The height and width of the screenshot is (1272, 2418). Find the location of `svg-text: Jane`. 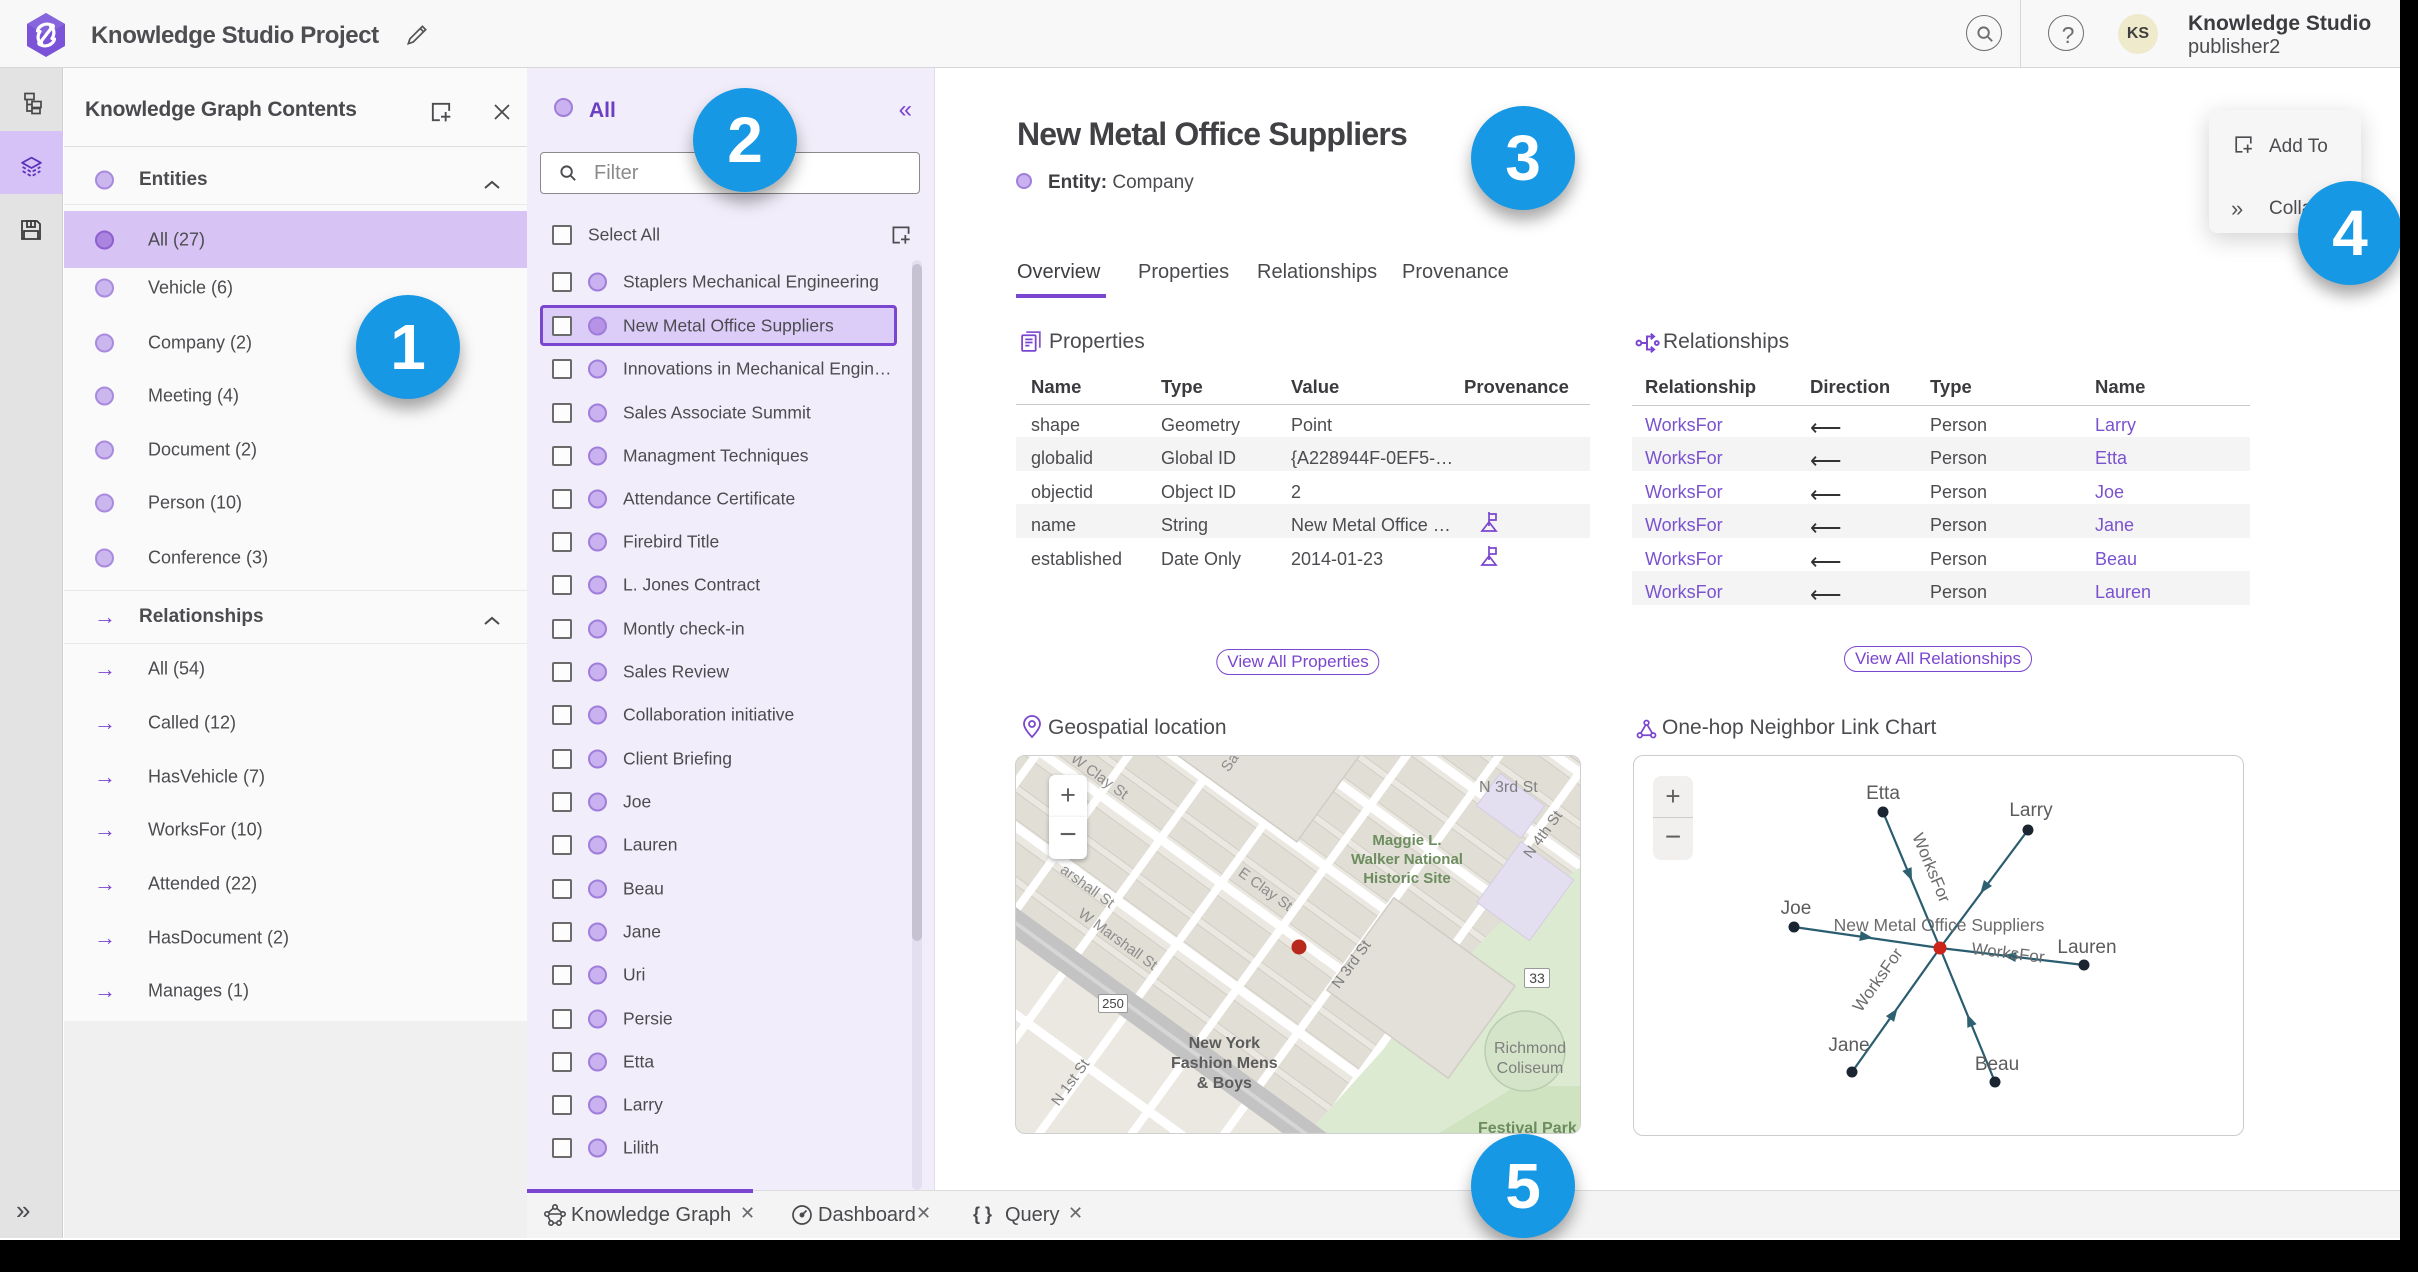

svg-text: Jane is located at coordinates (1848, 1045).